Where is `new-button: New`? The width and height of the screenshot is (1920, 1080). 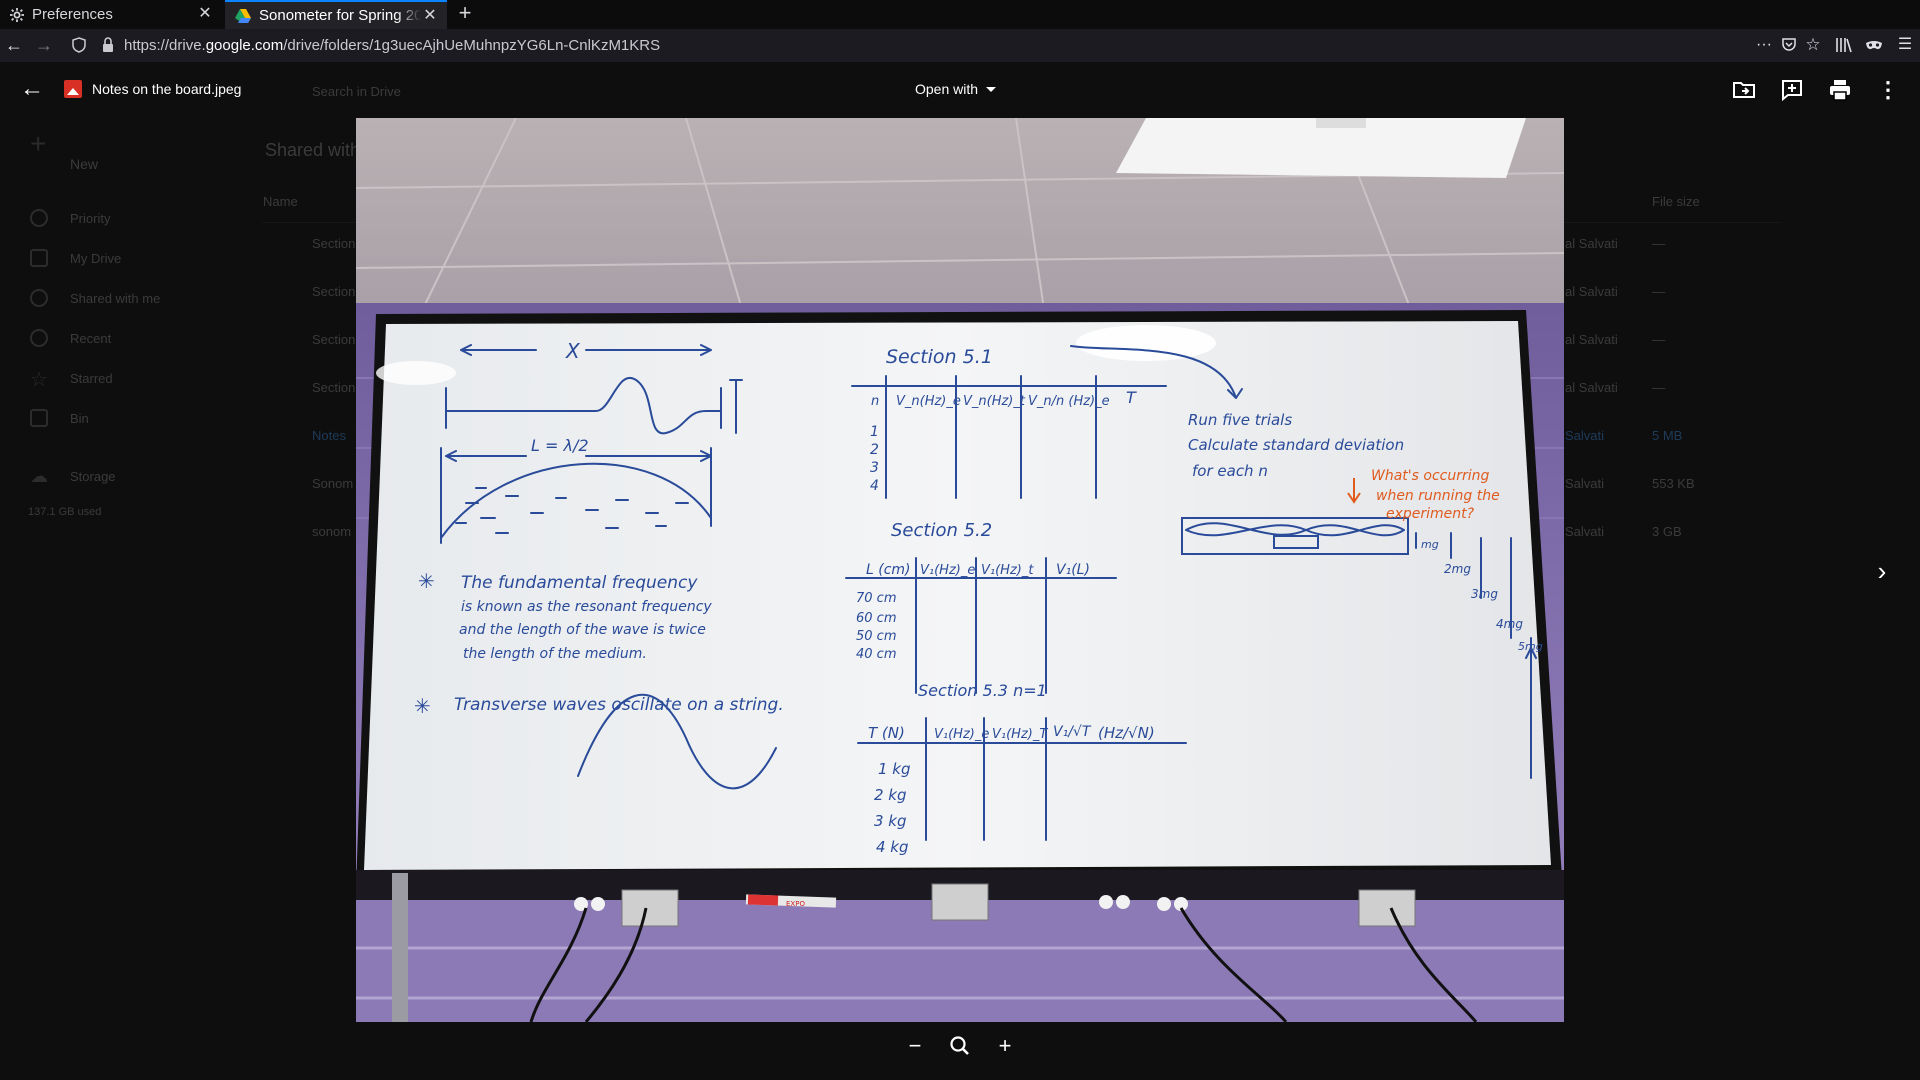 new-button: New is located at coordinates (84, 164).